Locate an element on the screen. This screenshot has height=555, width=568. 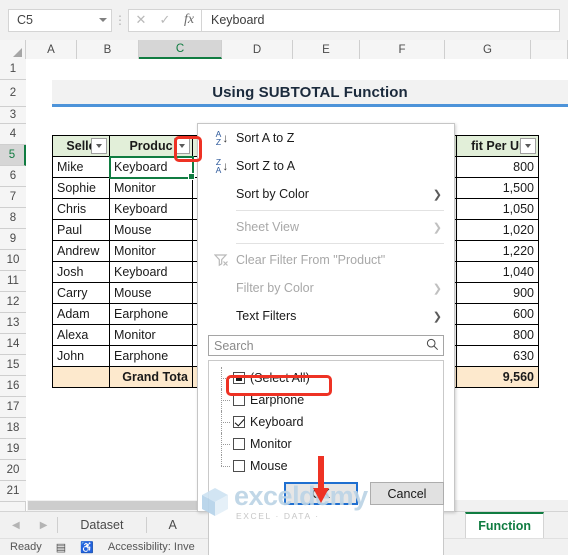
cell-seller: Carry is located at coordinates (81, 293).